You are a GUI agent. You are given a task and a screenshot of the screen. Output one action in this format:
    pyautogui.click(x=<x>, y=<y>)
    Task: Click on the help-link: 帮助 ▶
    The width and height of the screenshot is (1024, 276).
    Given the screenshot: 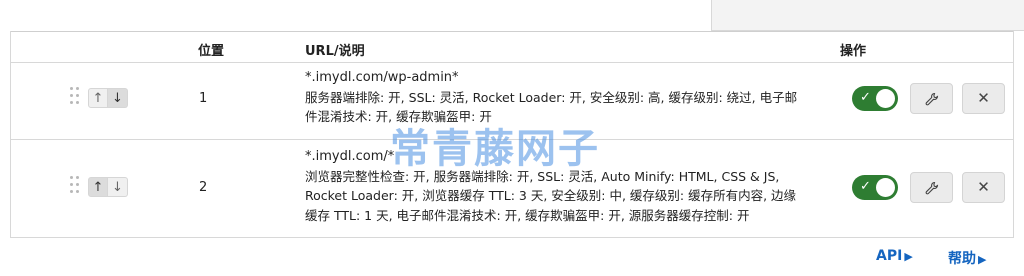 What is the action you would take?
    pyautogui.click(x=967, y=258)
    